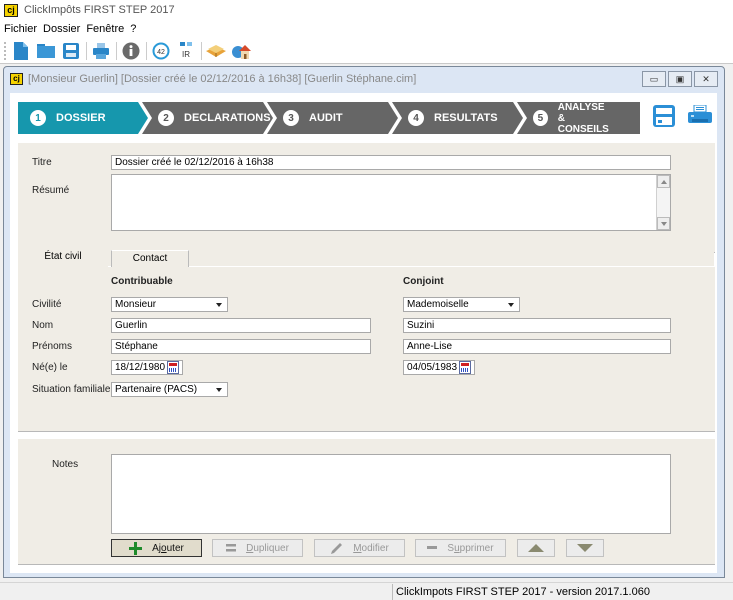  What do you see at coordinates (16, 79) in the screenshot?
I see `document-logo-icon: cj` at bounding box center [16, 79].